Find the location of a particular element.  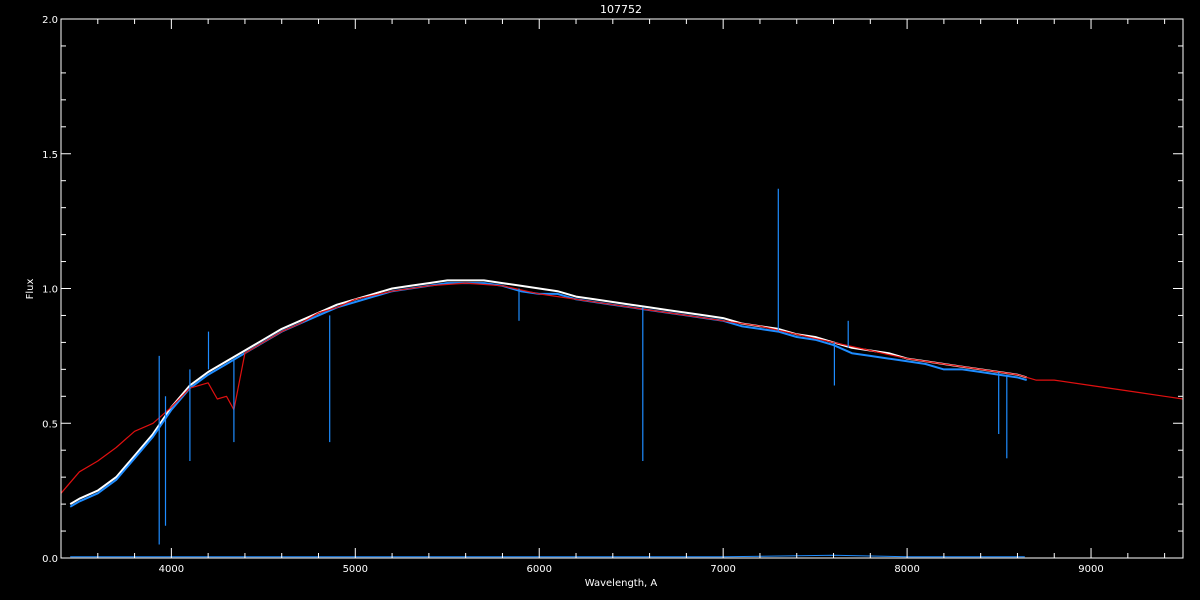

x-tick-label: 5000 is located at coordinates (355, 569).